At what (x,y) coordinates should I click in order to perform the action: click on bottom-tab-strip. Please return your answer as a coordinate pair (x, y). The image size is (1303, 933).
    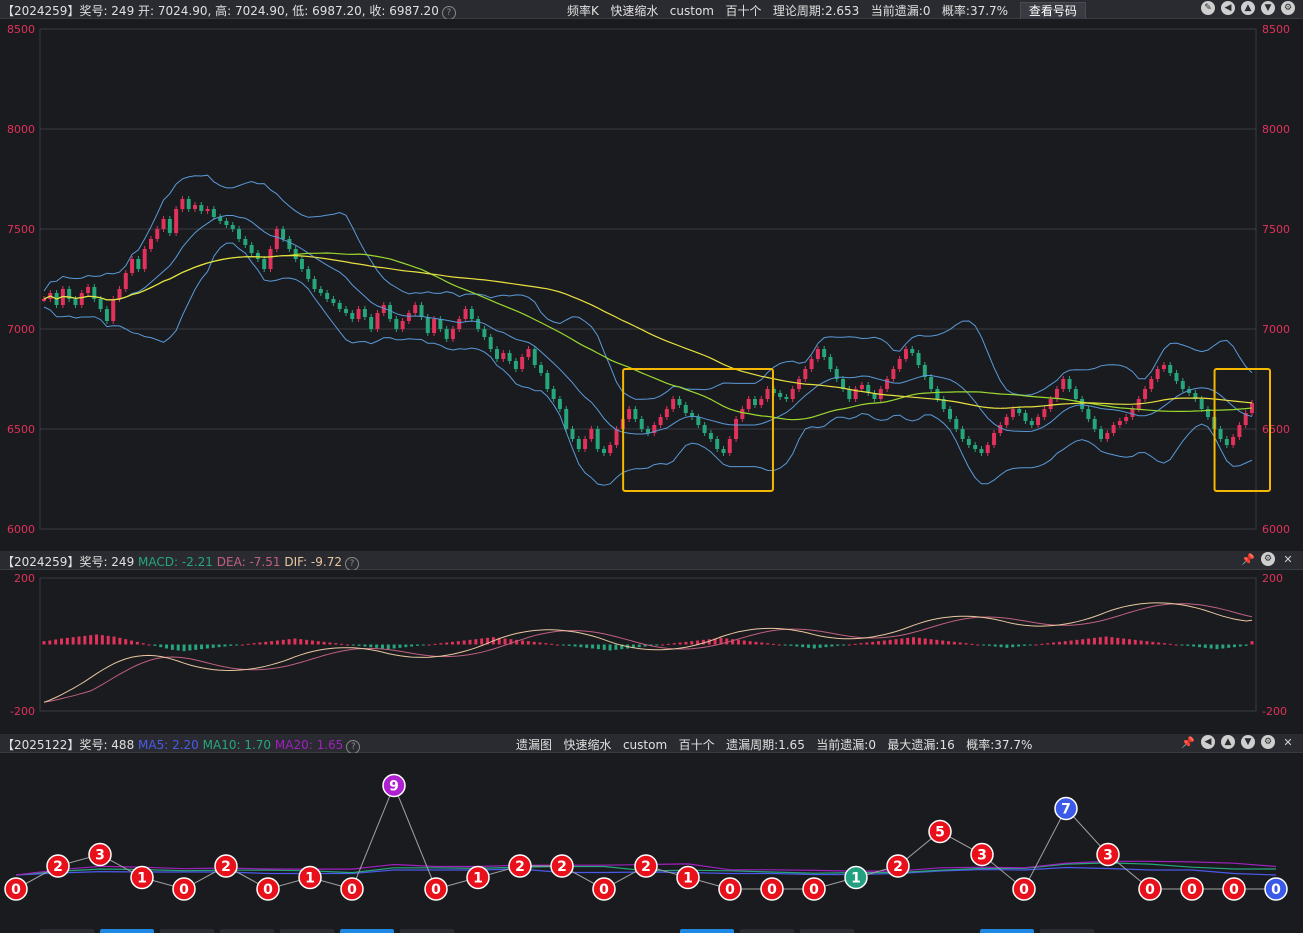
    Looking at the image, I should click on (651, 929).